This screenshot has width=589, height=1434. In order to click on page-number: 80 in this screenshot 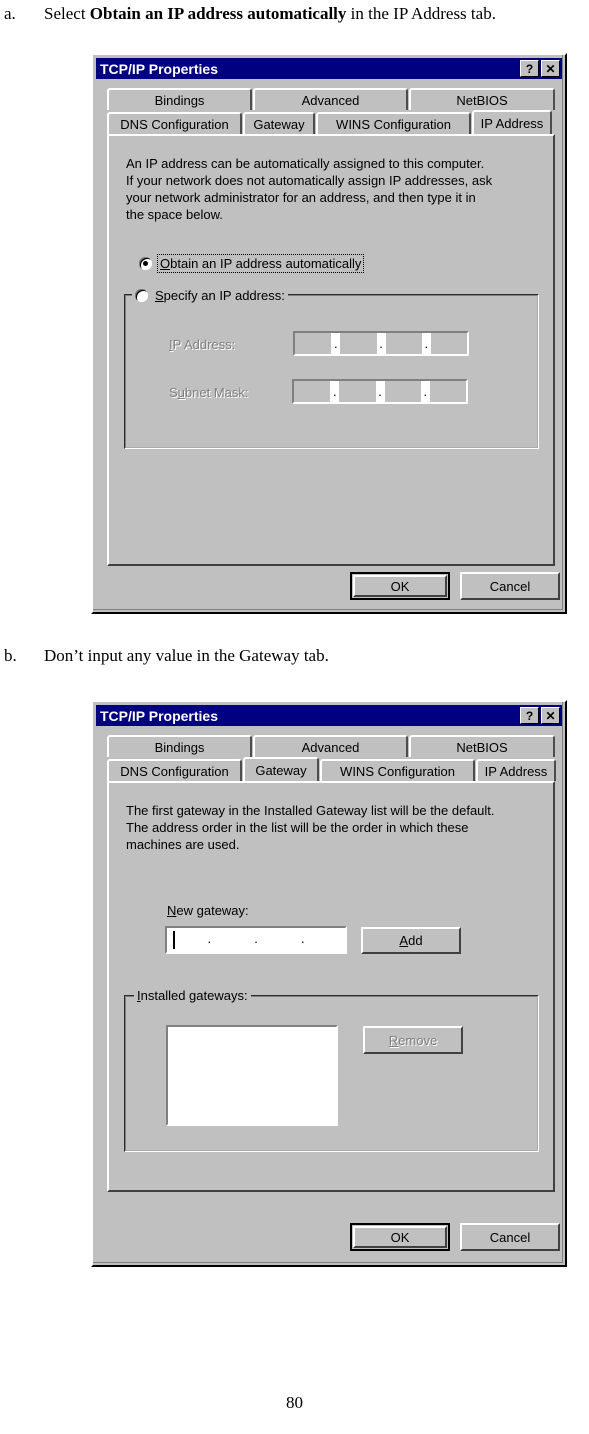, I will do `click(294, 1402)`.